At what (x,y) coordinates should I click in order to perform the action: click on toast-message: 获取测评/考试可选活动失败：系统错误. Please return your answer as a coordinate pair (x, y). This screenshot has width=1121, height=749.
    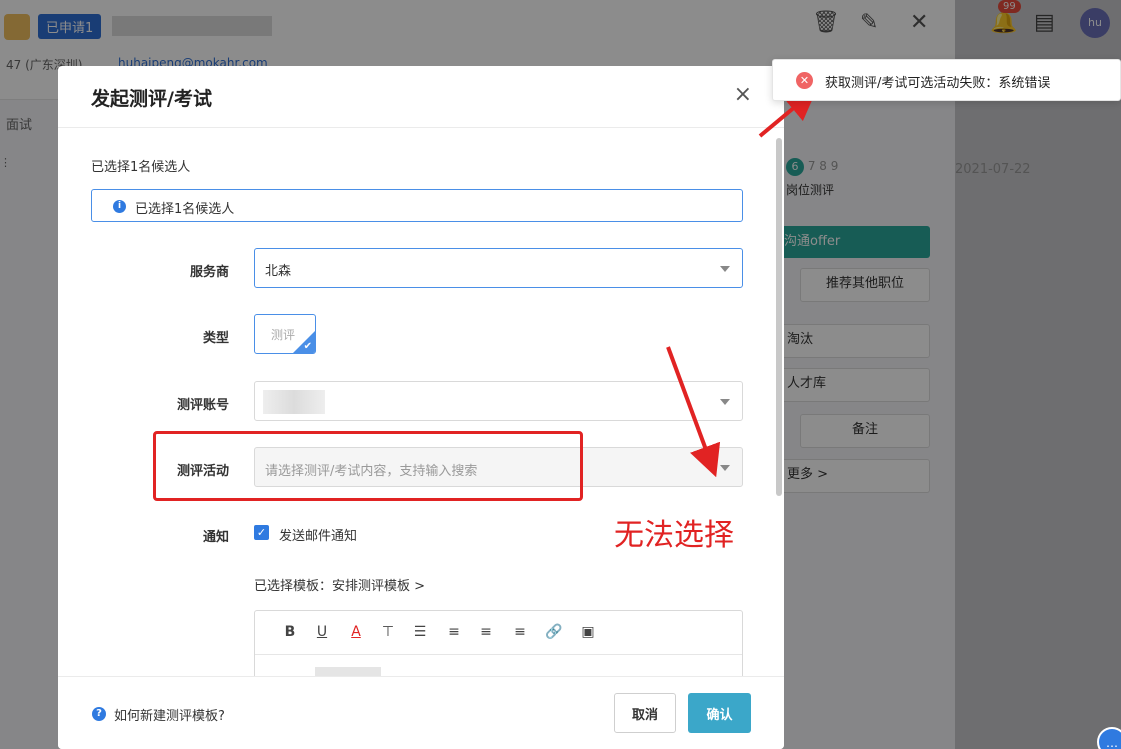
    Looking at the image, I should click on (938, 83).